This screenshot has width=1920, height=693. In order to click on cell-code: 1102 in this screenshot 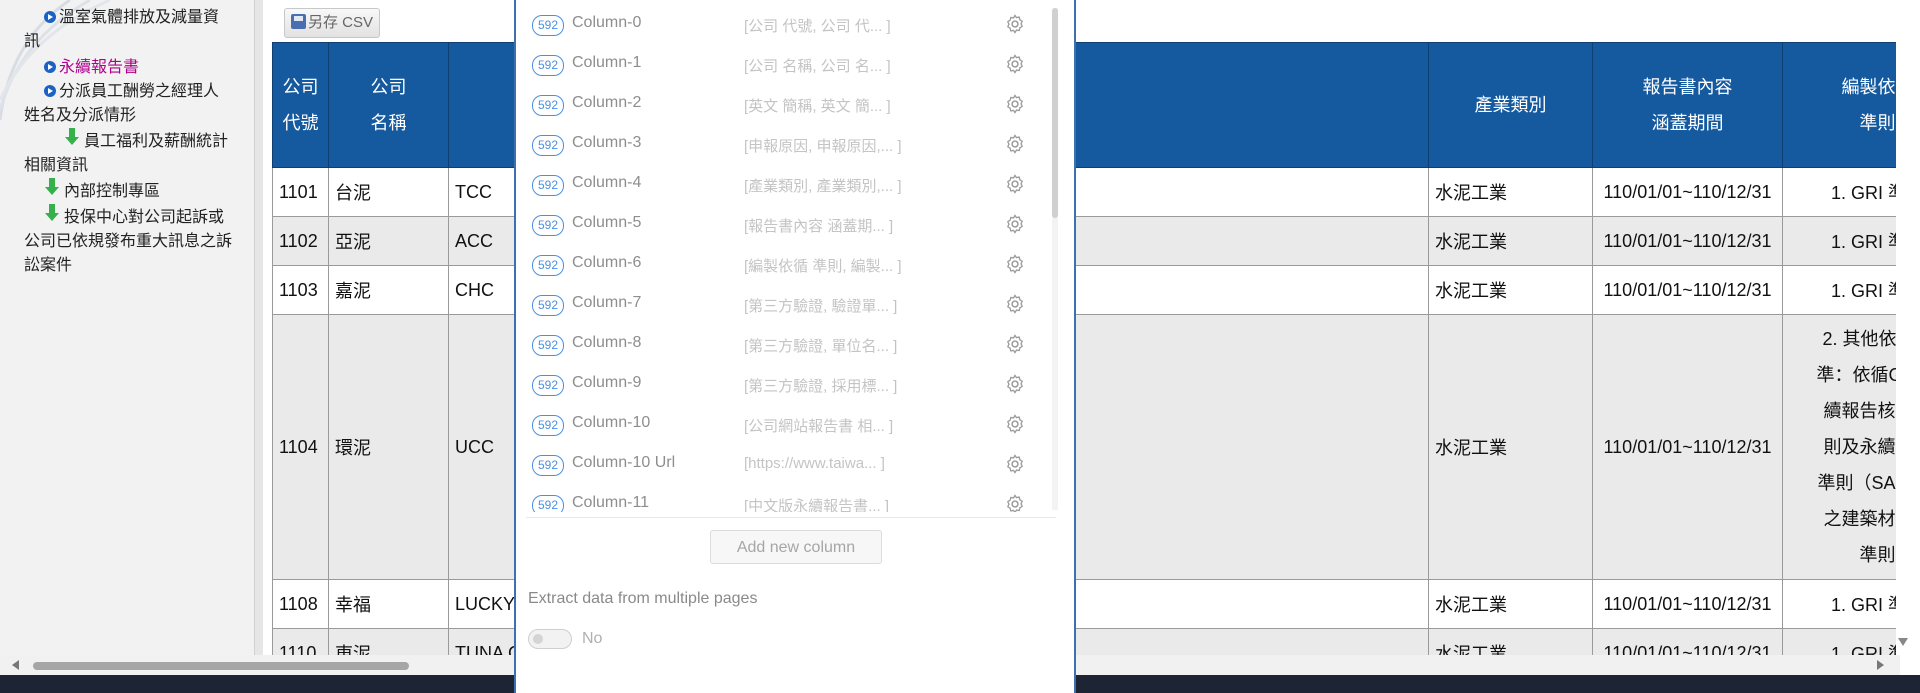, I will do `click(300, 241)`.